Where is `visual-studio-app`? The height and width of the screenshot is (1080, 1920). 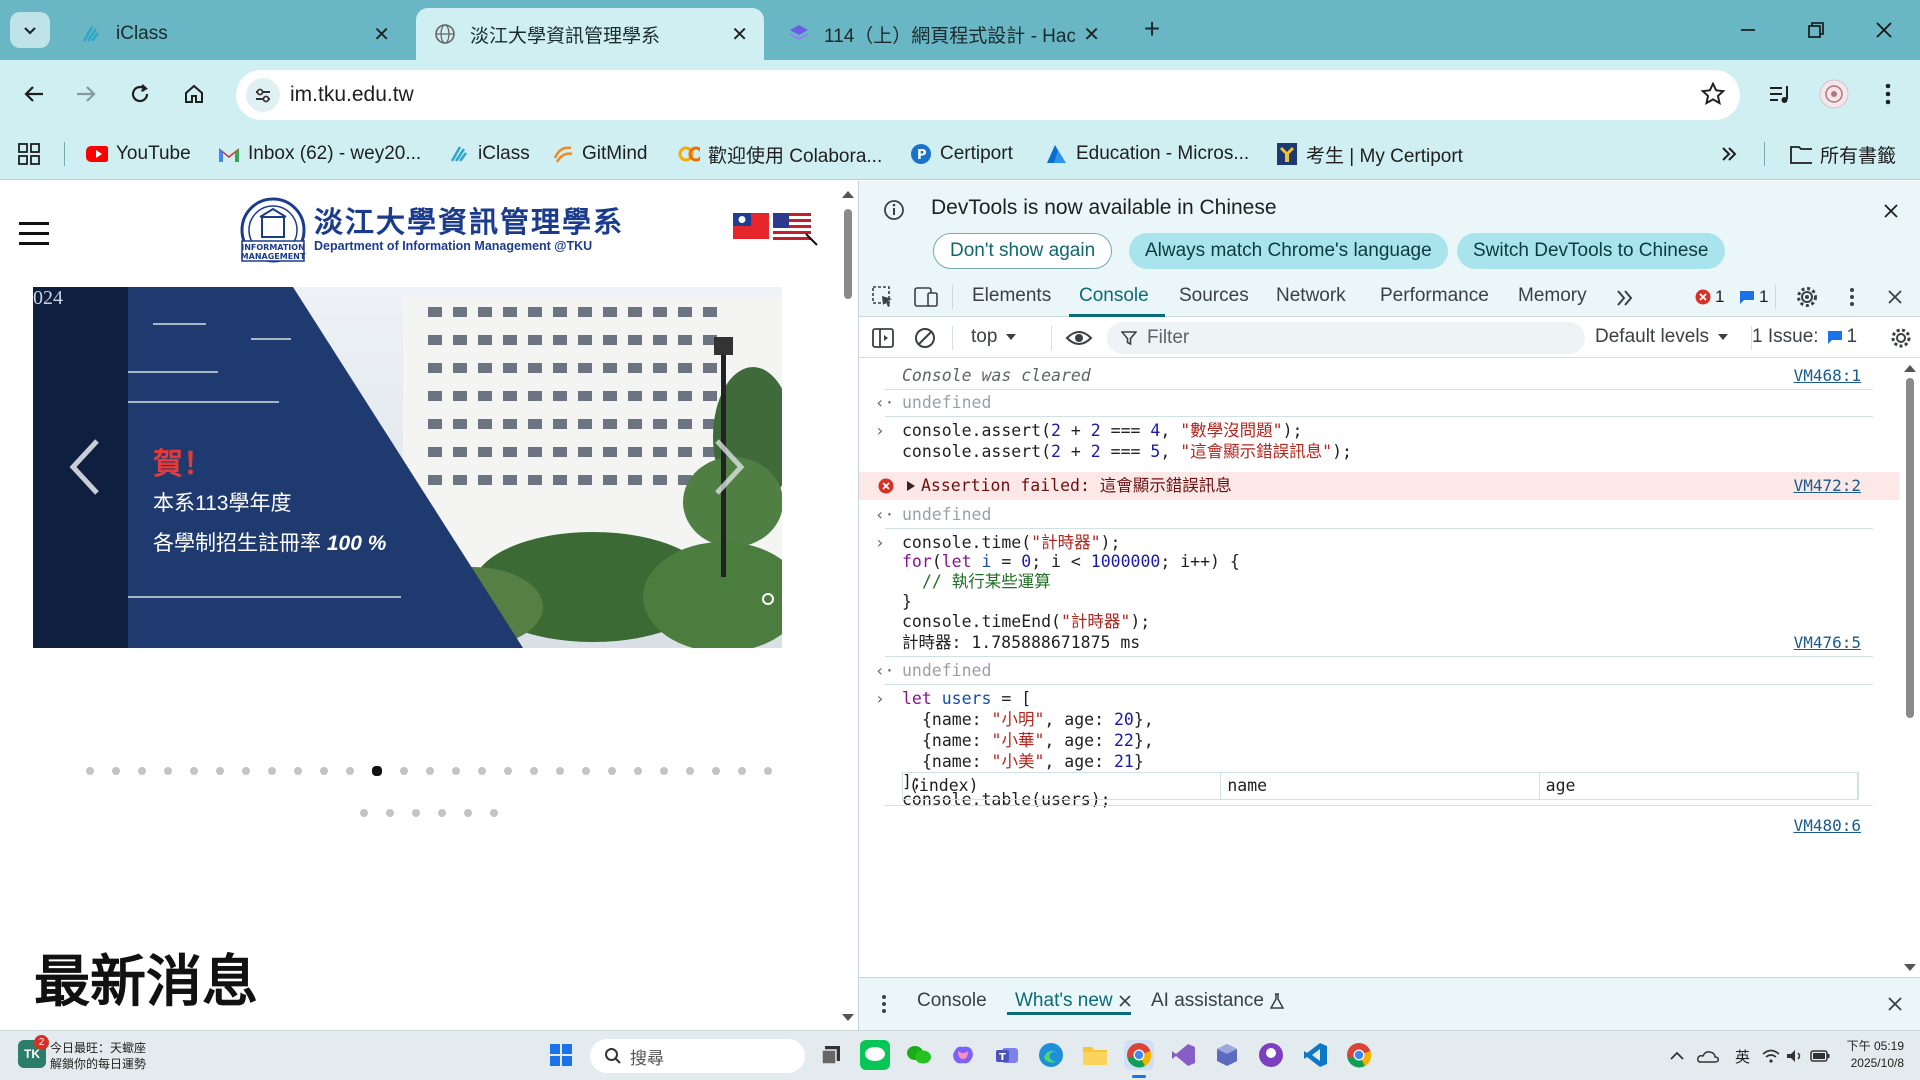 visual-studio-app is located at coordinates (1183, 1055).